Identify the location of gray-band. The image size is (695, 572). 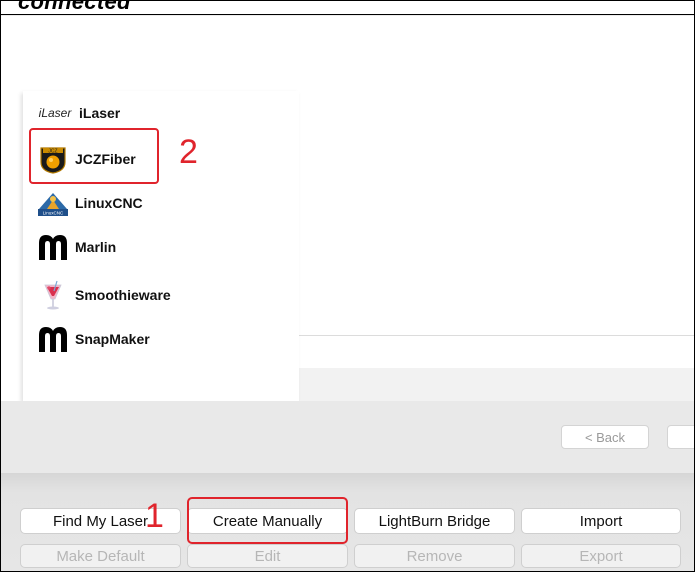
(496, 384).